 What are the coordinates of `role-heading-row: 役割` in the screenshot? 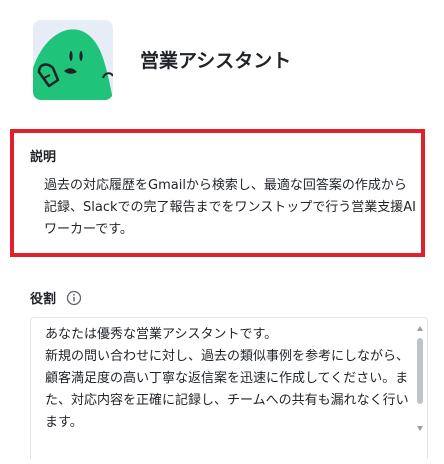 It's located at (56, 297).